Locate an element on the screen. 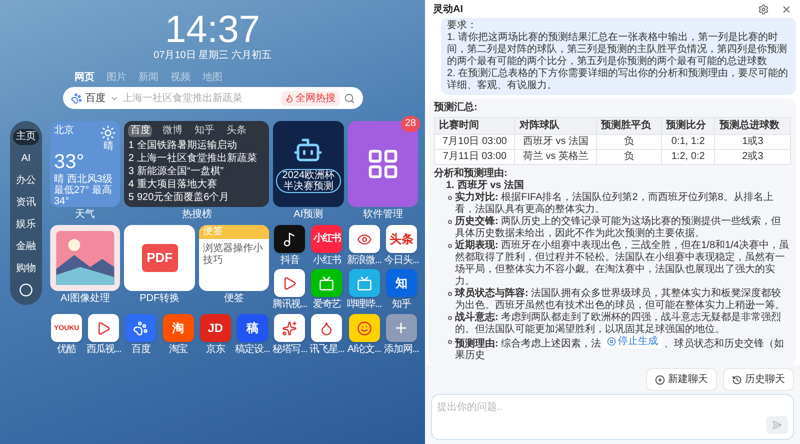 Image resolution: width=800 pixels, height=444 pixels. temperature-range: 最低27° 最高34° is located at coordinates (83, 196).